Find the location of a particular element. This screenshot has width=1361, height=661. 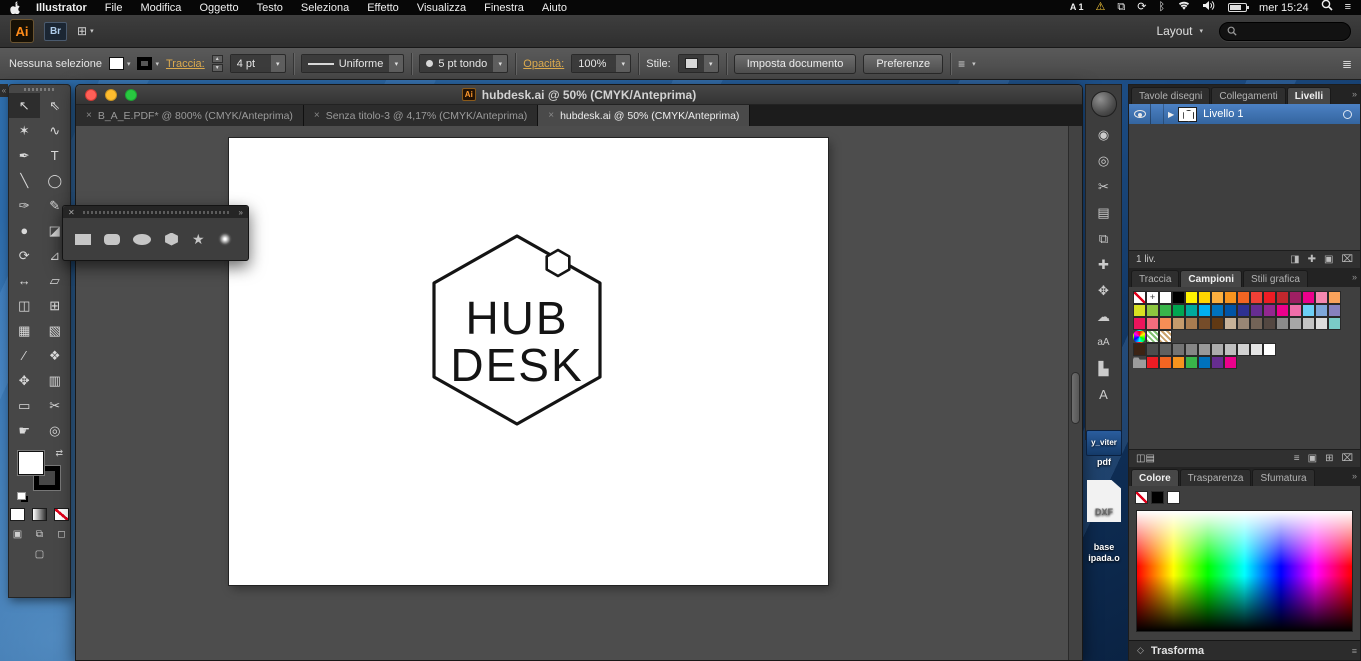

close-window-button is located at coordinates (91, 95).